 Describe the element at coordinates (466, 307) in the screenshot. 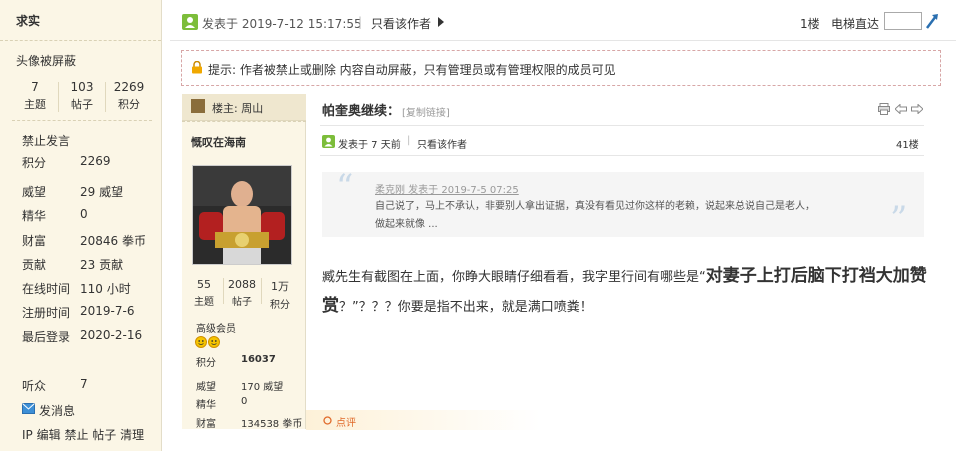

I see `body-text: ？”？？？你要是指不出来，就是满口喷粪！` at that location.